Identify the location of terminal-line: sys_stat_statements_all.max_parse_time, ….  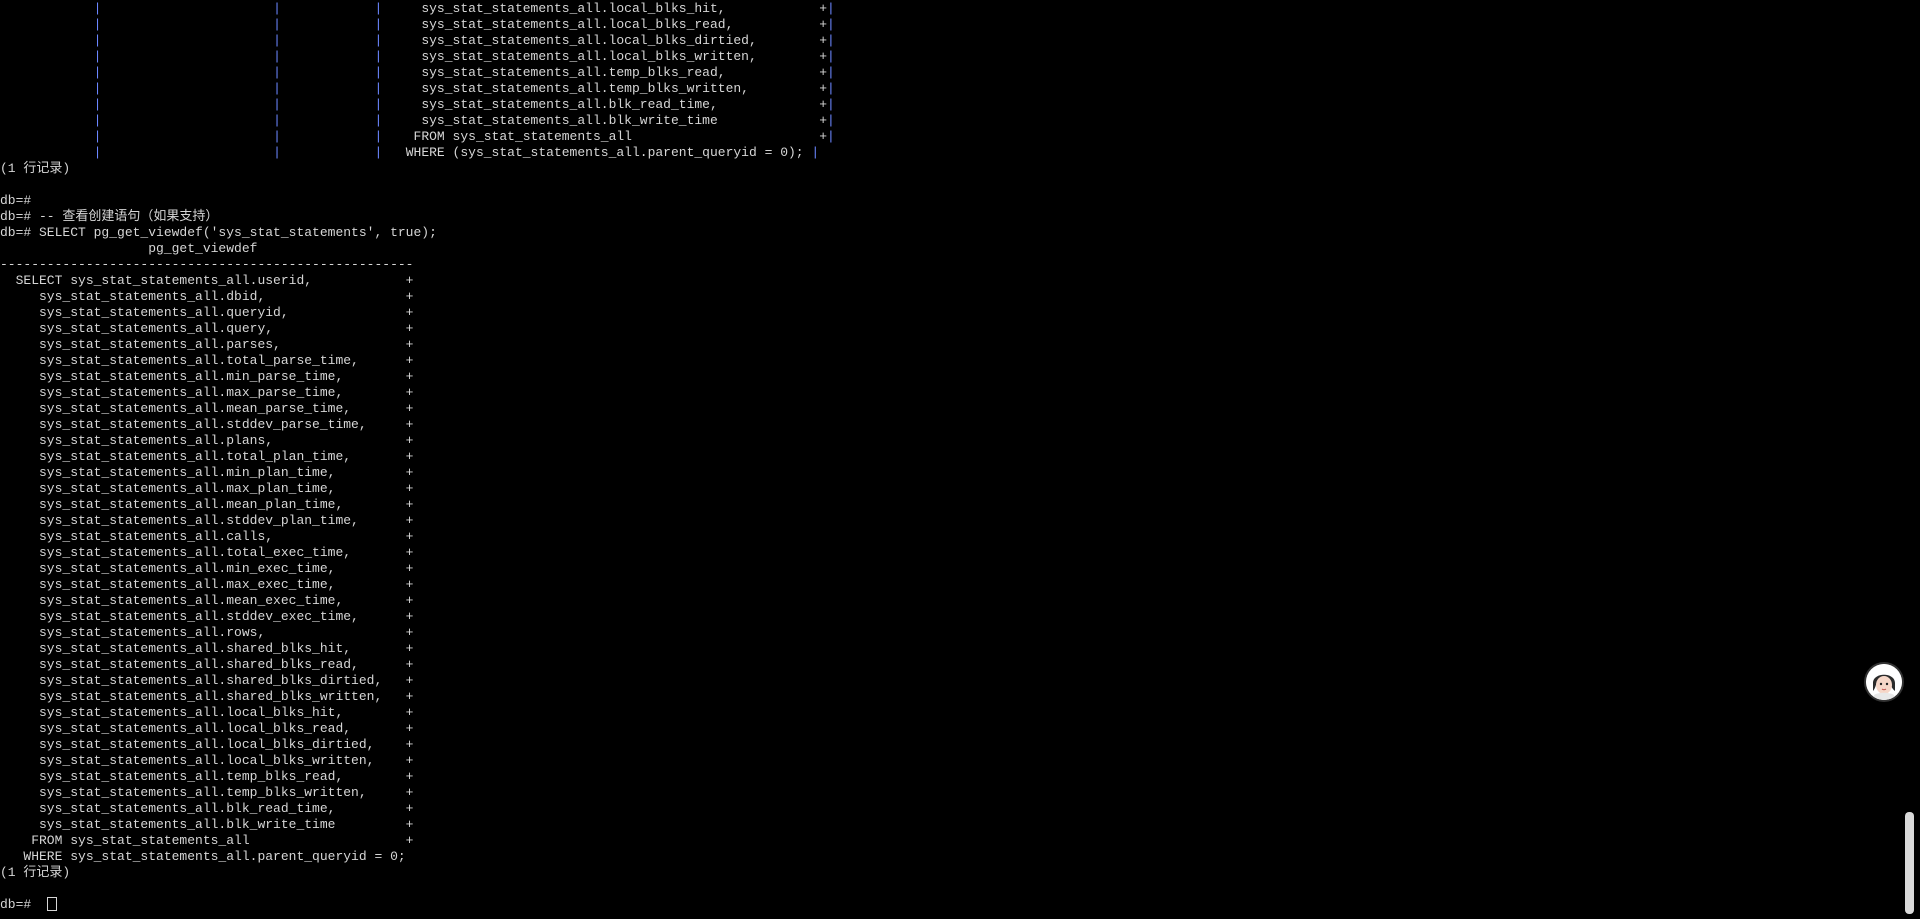
(207, 392).